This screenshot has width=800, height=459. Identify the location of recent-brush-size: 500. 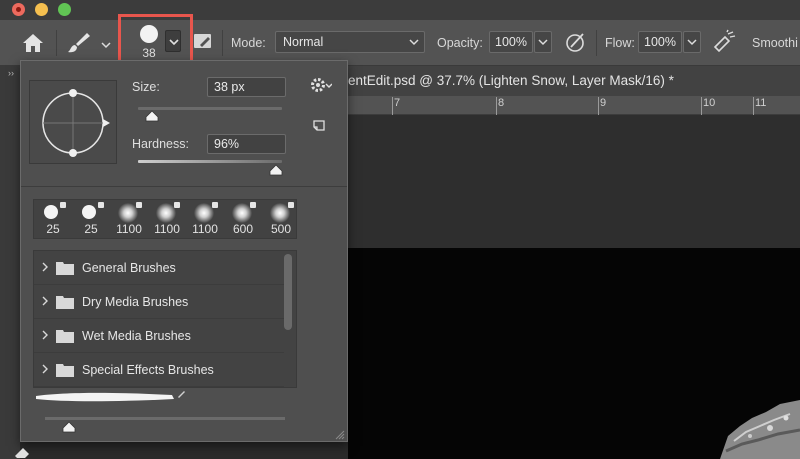
(281, 229).